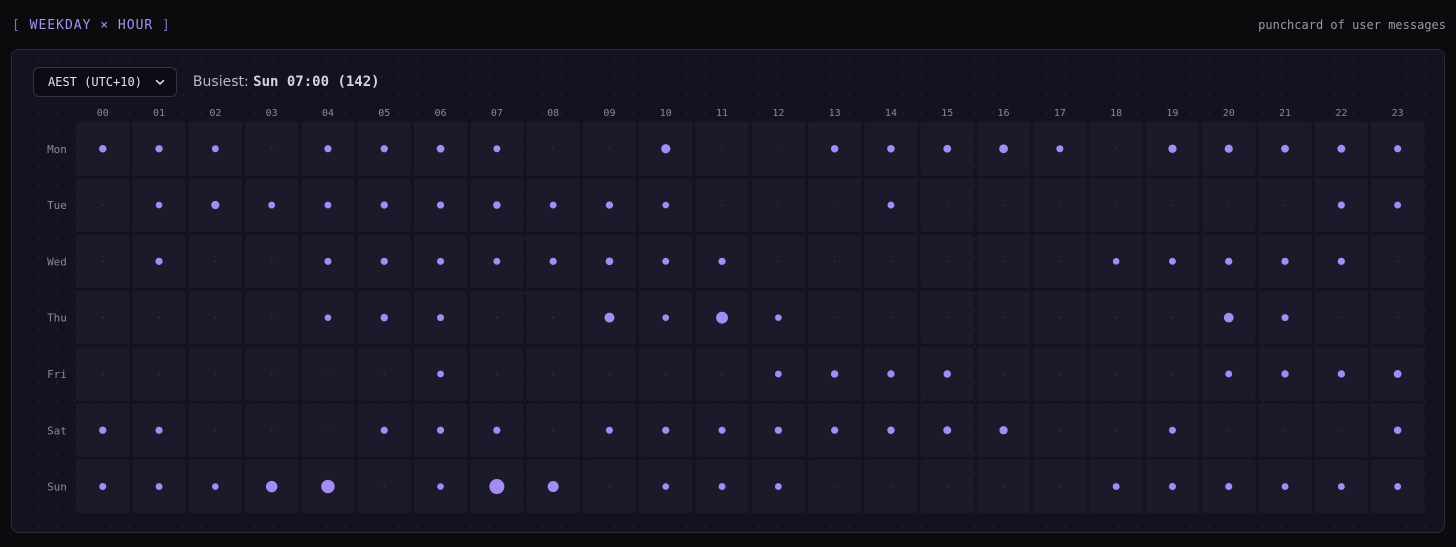 Image resolution: width=1456 pixels, height=547 pixels. What do you see at coordinates (57, 318) in the screenshot?
I see `day-label: Thu` at bounding box center [57, 318].